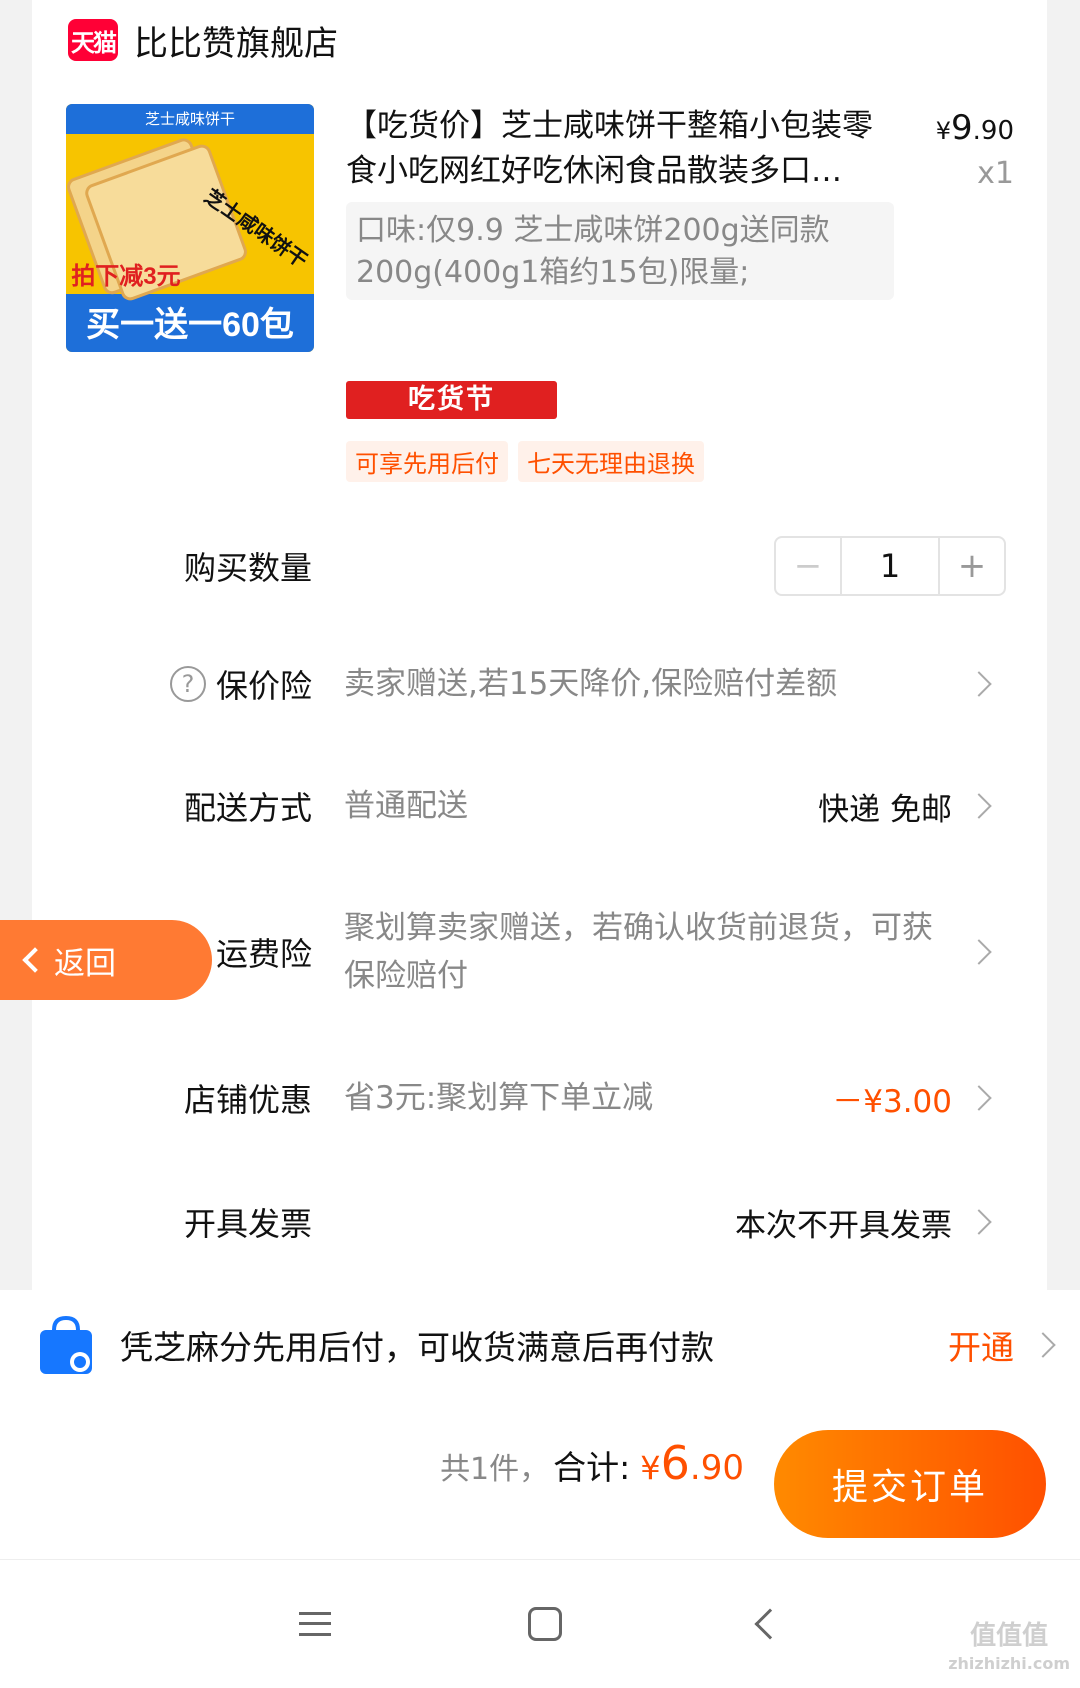 The image size is (1080, 1688). What do you see at coordinates (620, 251) in the screenshot?
I see `product-spec: 口味:仅9.9 芝士咸味饼200g送同款200g(400g1箱约15包)限量;` at bounding box center [620, 251].